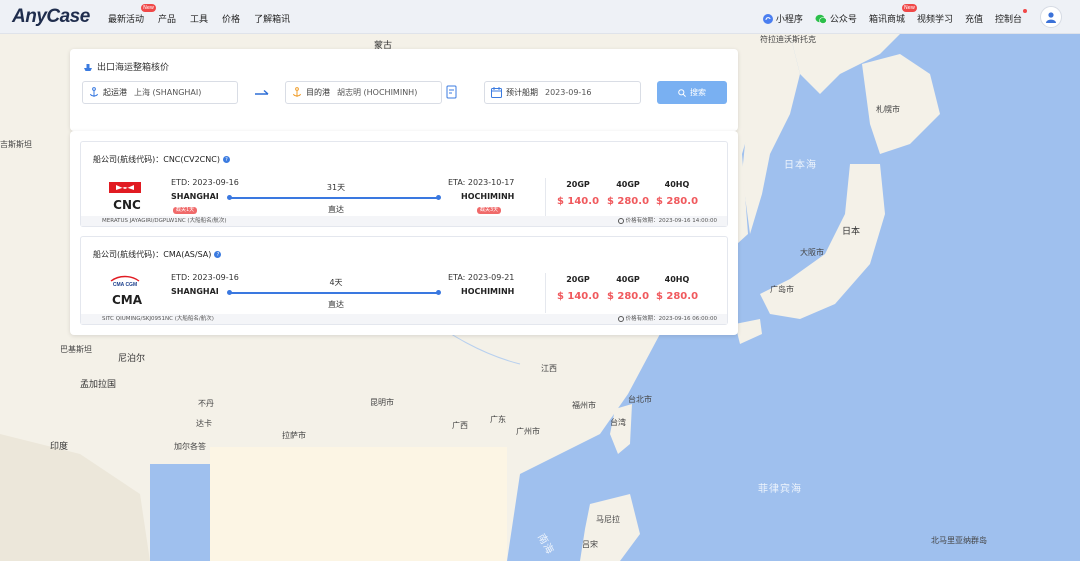 This screenshot has height=561, width=1080. What do you see at coordinates (789, 20) in the screenshot?
I see `nav-item-label: 小程序` at bounding box center [789, 20].